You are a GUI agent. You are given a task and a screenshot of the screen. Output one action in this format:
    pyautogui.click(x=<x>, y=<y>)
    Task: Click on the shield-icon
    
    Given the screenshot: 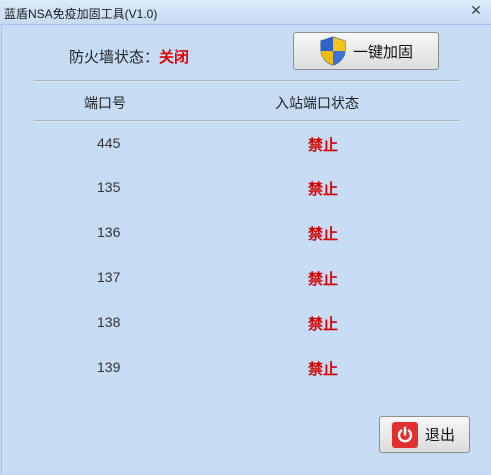 What is the action you would take?
    pyautogui.click(x=333, y=51)
    